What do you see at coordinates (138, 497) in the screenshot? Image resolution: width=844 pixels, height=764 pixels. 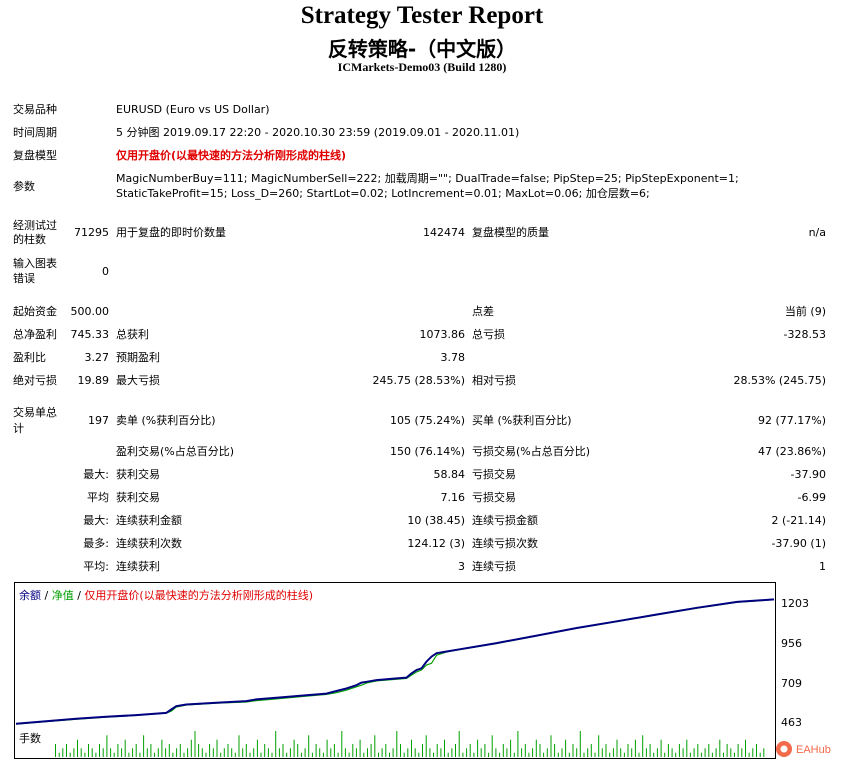 I see `average-profit-label: 获利交易` at bounding box center [138, 497].